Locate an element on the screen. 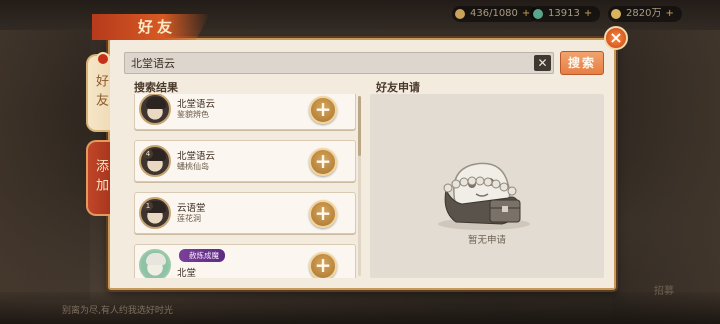 This screenshot has height=324, width=720. background-scene-left is located at coordinates (45, 165).